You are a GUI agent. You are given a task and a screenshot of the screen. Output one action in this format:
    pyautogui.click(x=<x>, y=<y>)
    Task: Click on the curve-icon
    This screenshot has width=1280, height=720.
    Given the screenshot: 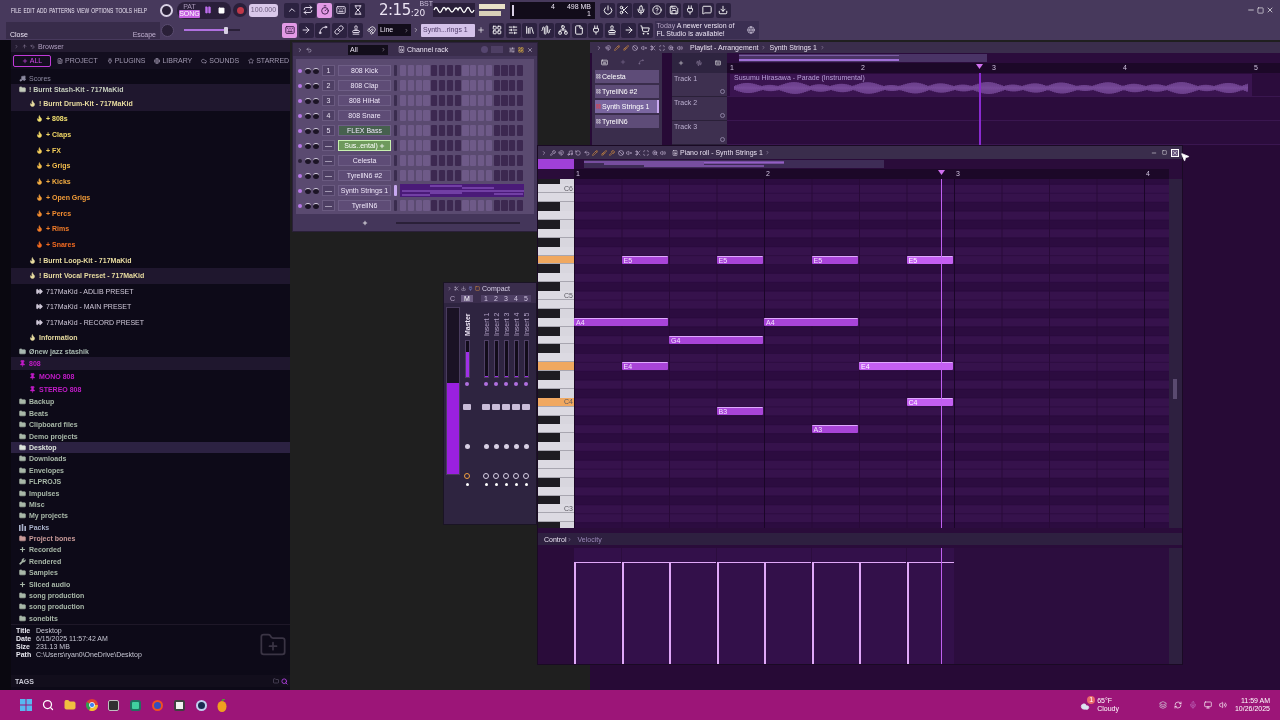 What is the action you would take?
    pyautogui.click(x=641, y=62)
    